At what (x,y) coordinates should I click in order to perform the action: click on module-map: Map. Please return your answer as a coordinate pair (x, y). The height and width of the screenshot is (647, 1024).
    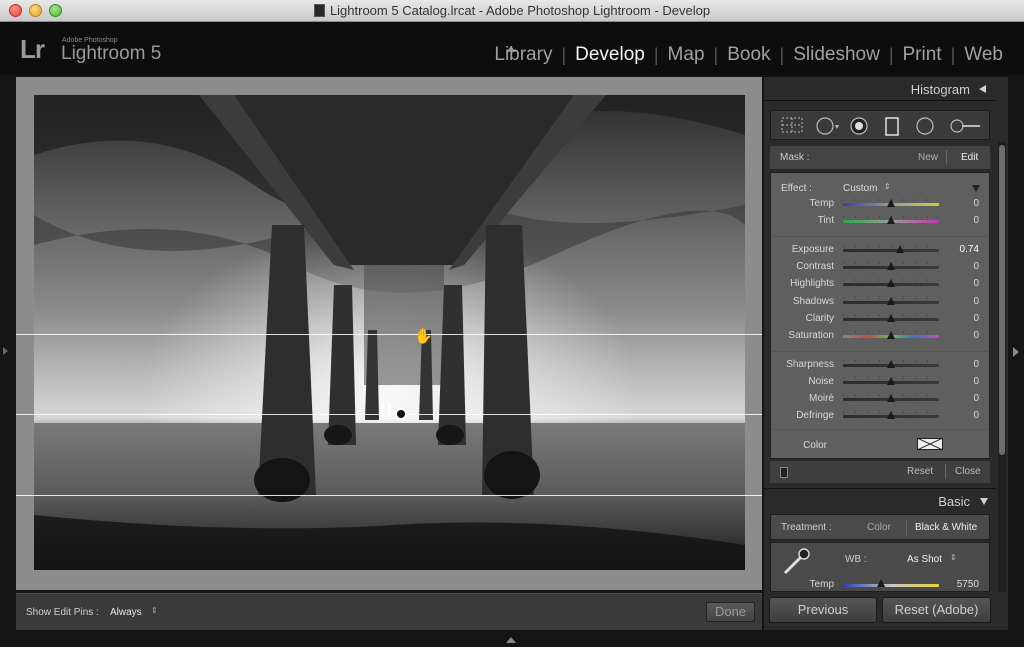
    Looking at the image, I should click on (686, 55).